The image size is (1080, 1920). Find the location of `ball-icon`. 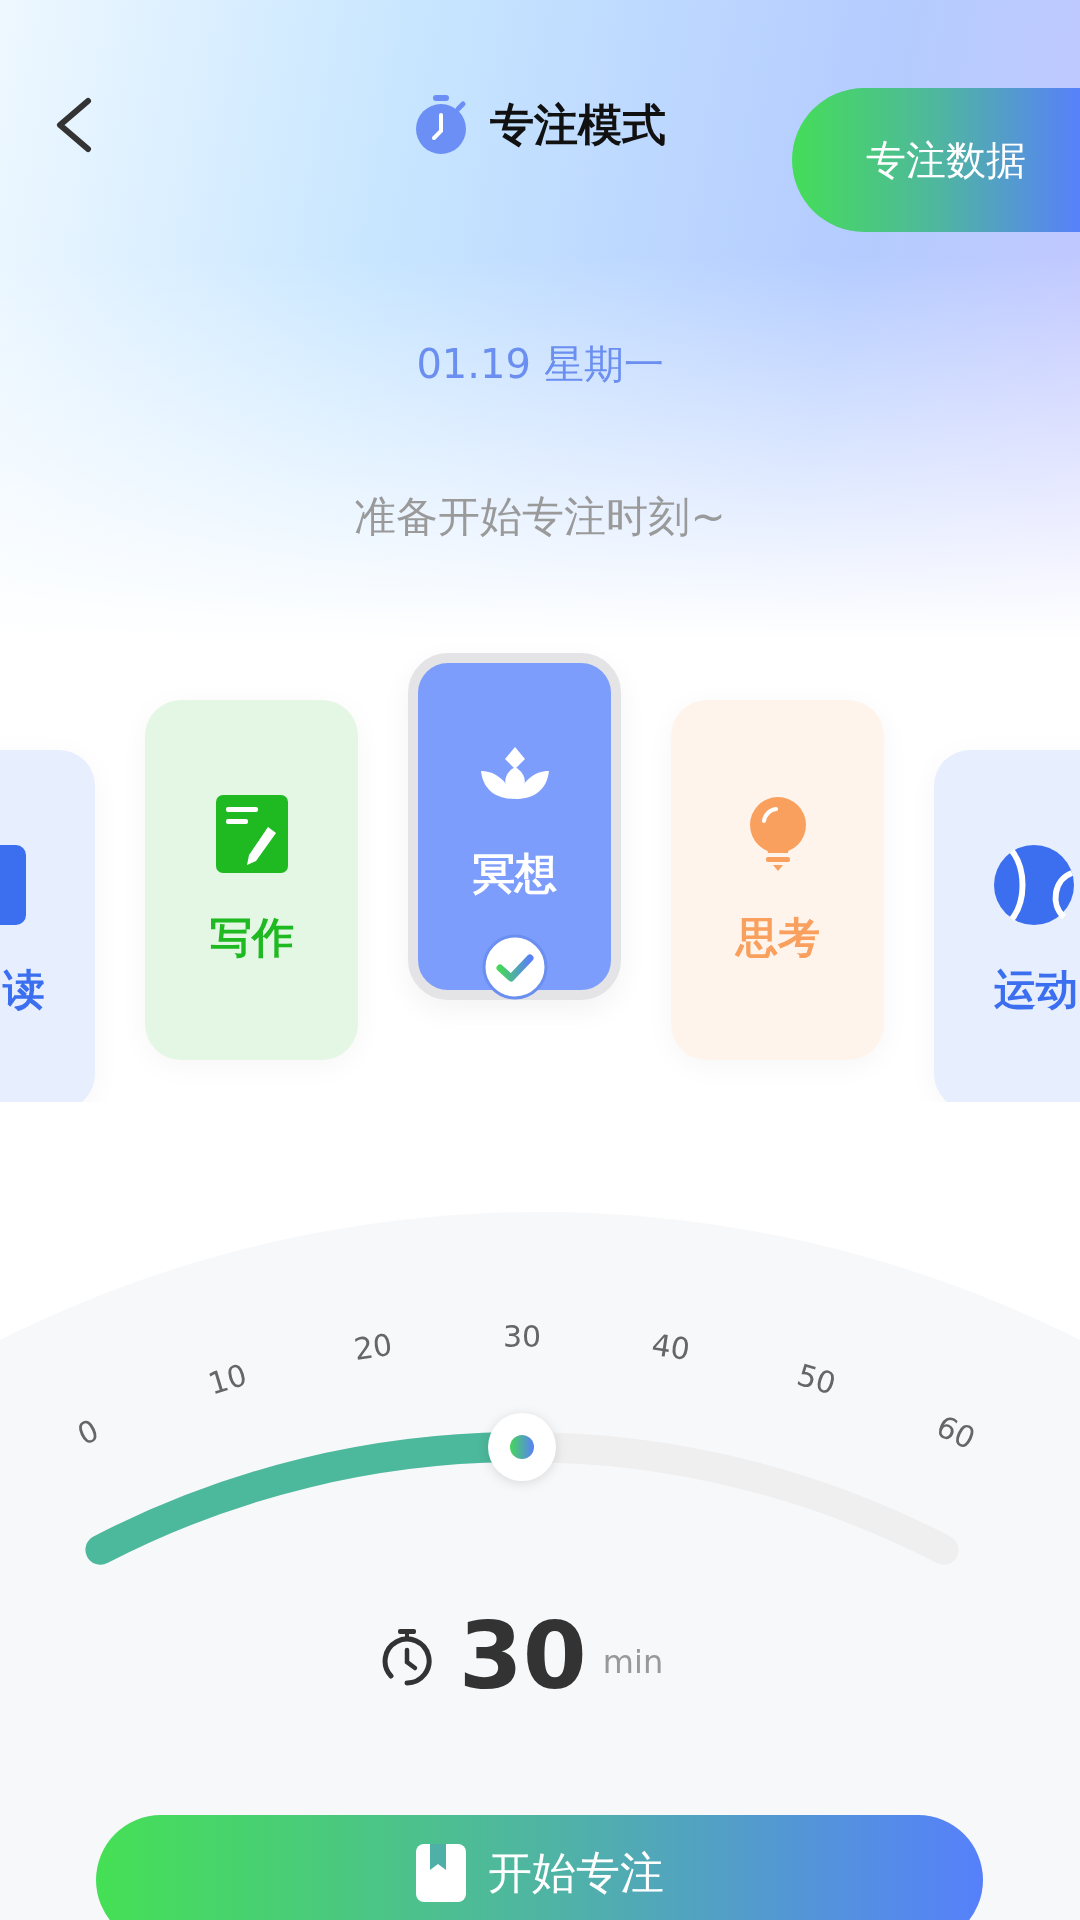

ball-icon is located at coordinates (1034, 885).